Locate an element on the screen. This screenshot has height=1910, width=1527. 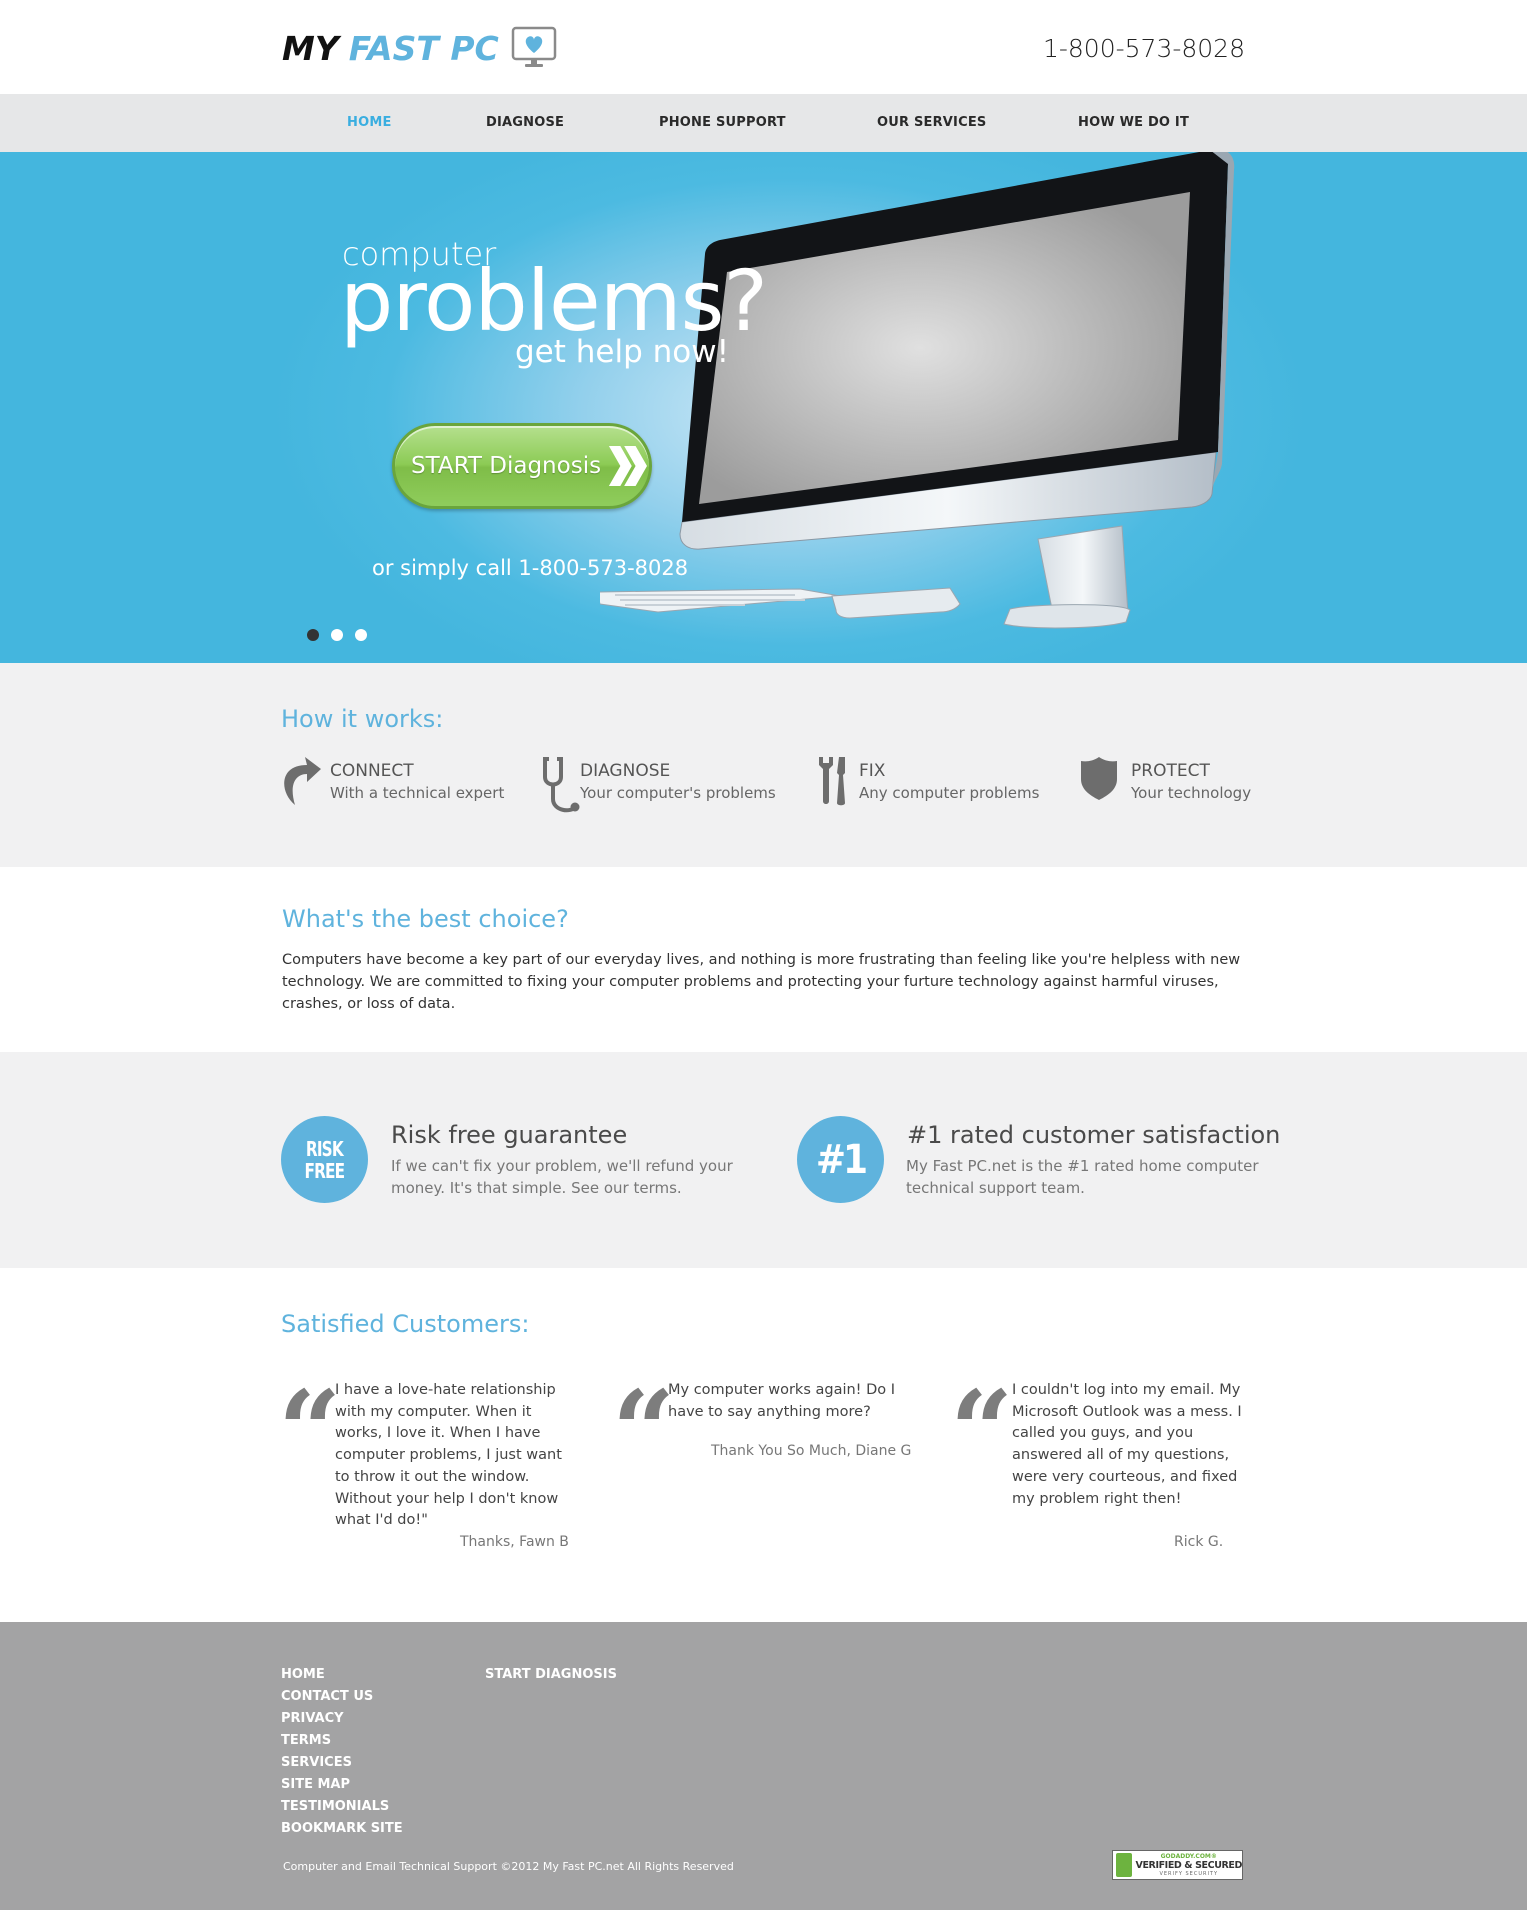
footer-link-start-diagnosis: START DIAGNOSIS is located at coordinates (551, 1675).